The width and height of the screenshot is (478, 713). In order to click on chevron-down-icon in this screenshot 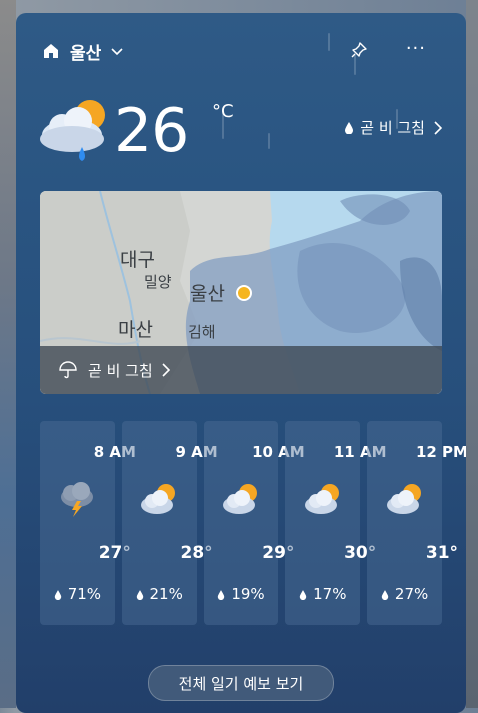, I will do `click(117, 51)`.